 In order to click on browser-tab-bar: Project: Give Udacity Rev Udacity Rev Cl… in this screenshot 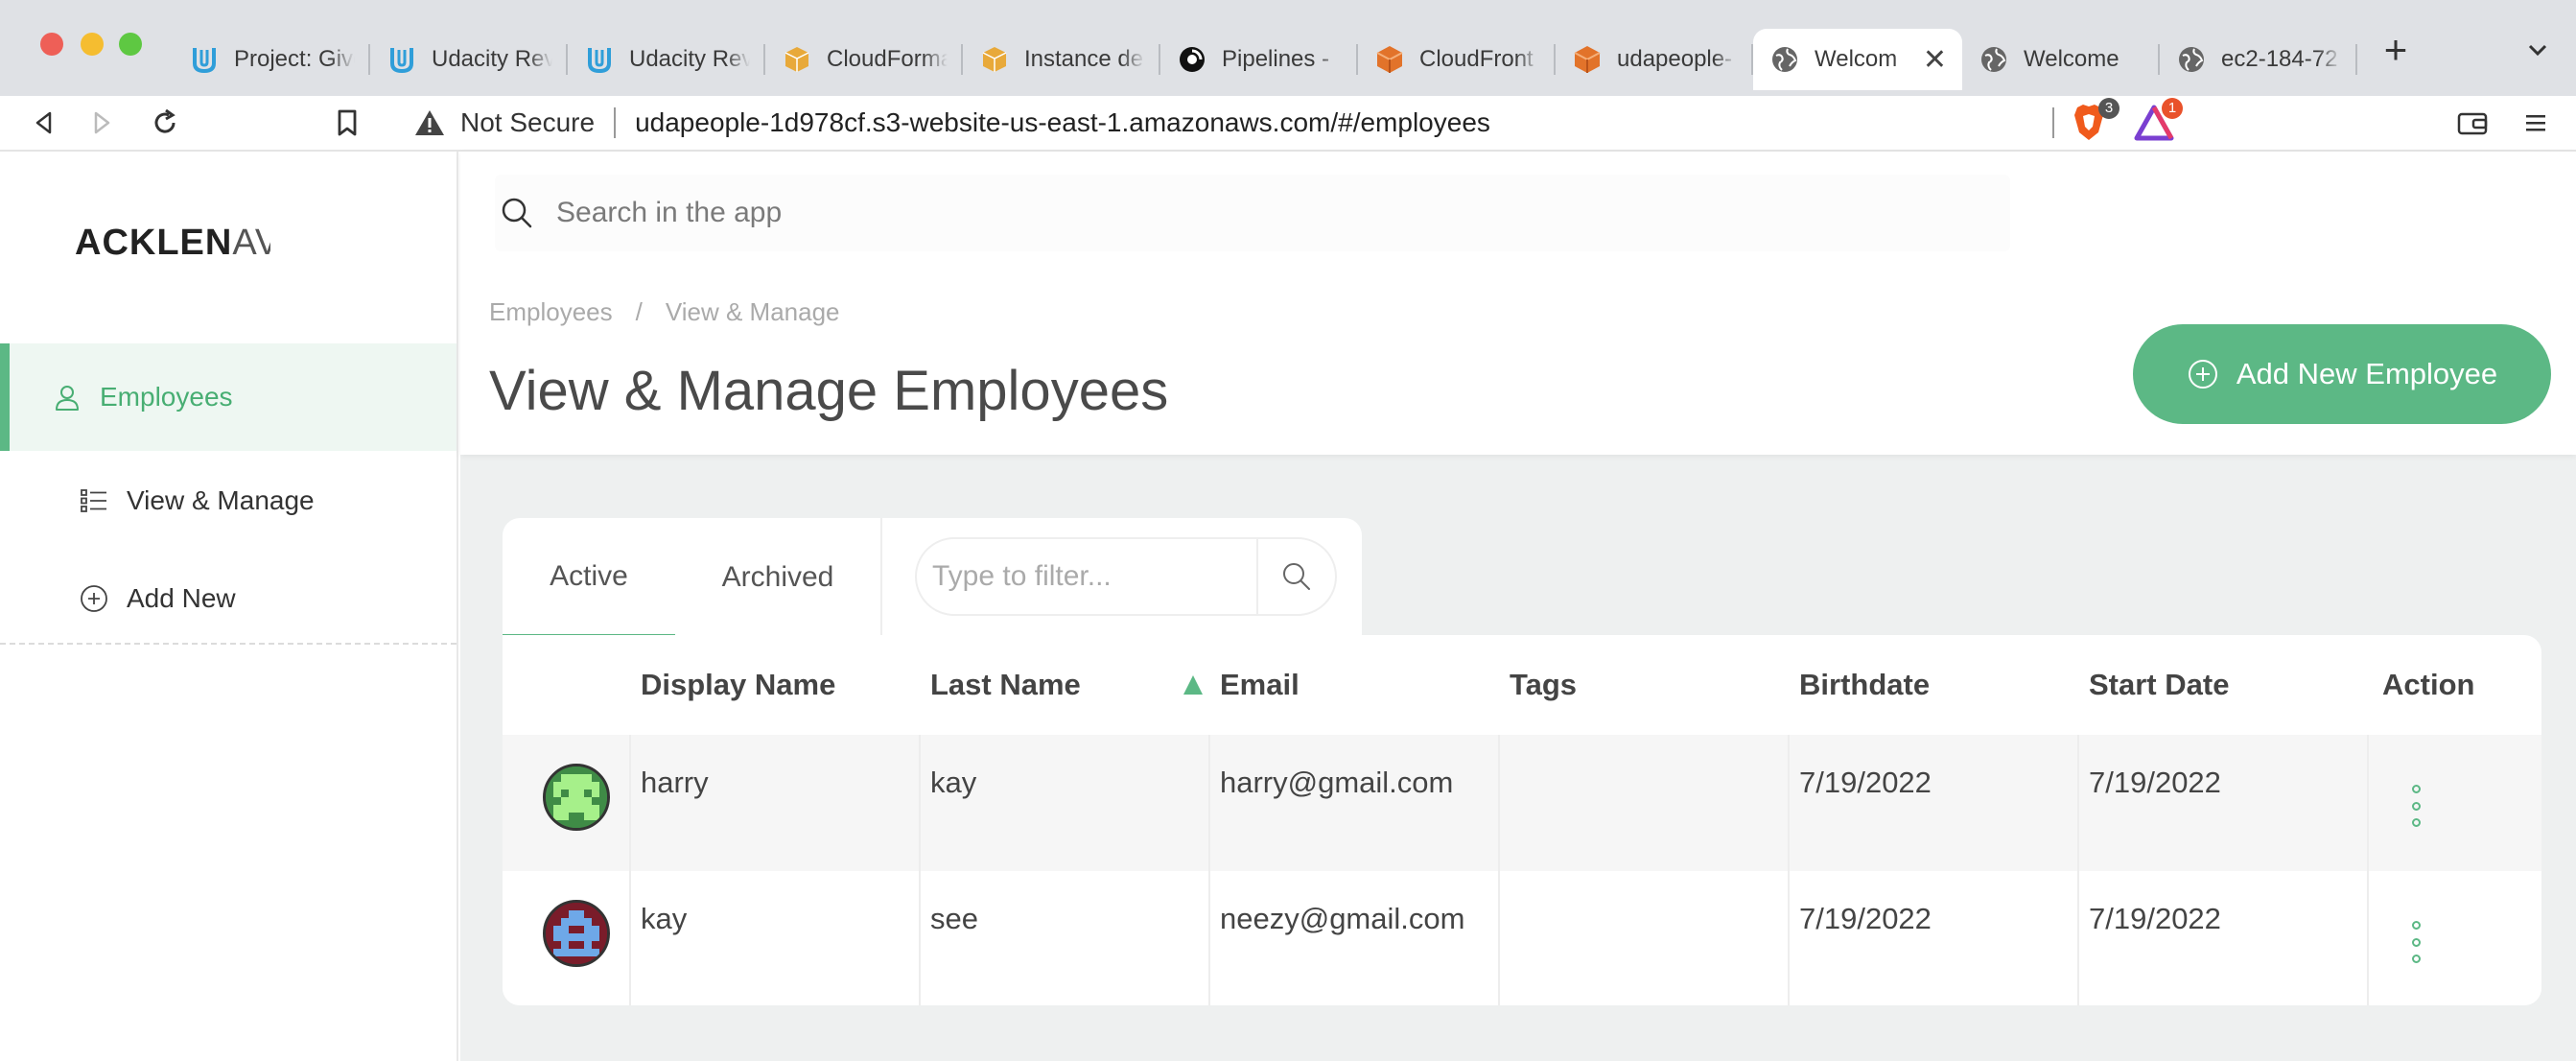, I will do `click(1288, 48)`.